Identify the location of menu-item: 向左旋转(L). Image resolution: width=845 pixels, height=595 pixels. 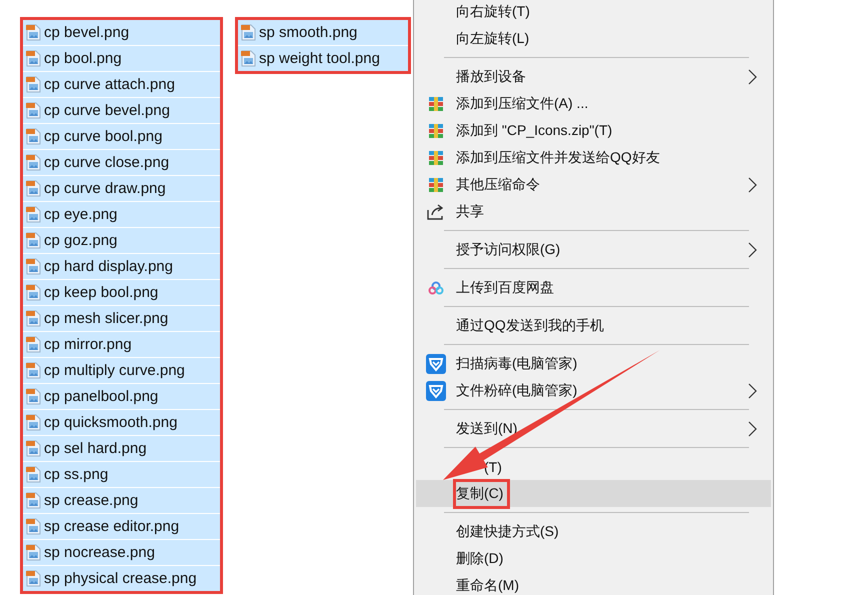
(593, 38).